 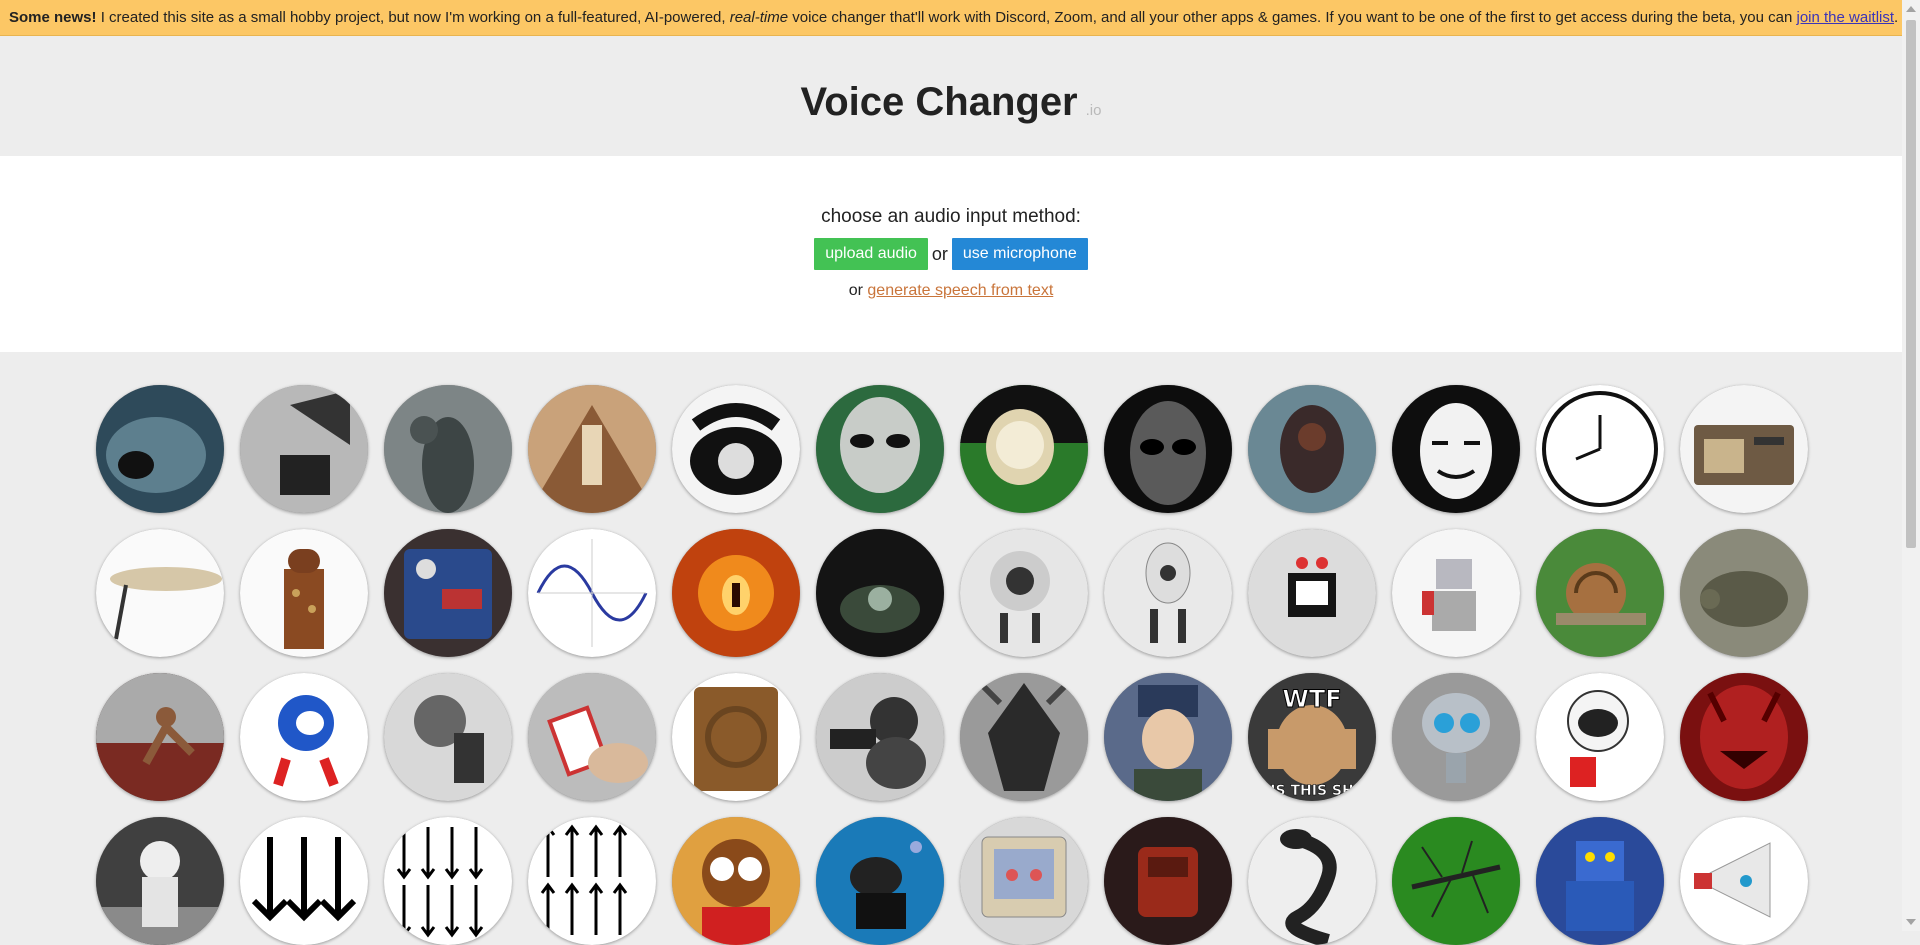 I want to click on bell-telephone-icon, so click(x=880, y=737).